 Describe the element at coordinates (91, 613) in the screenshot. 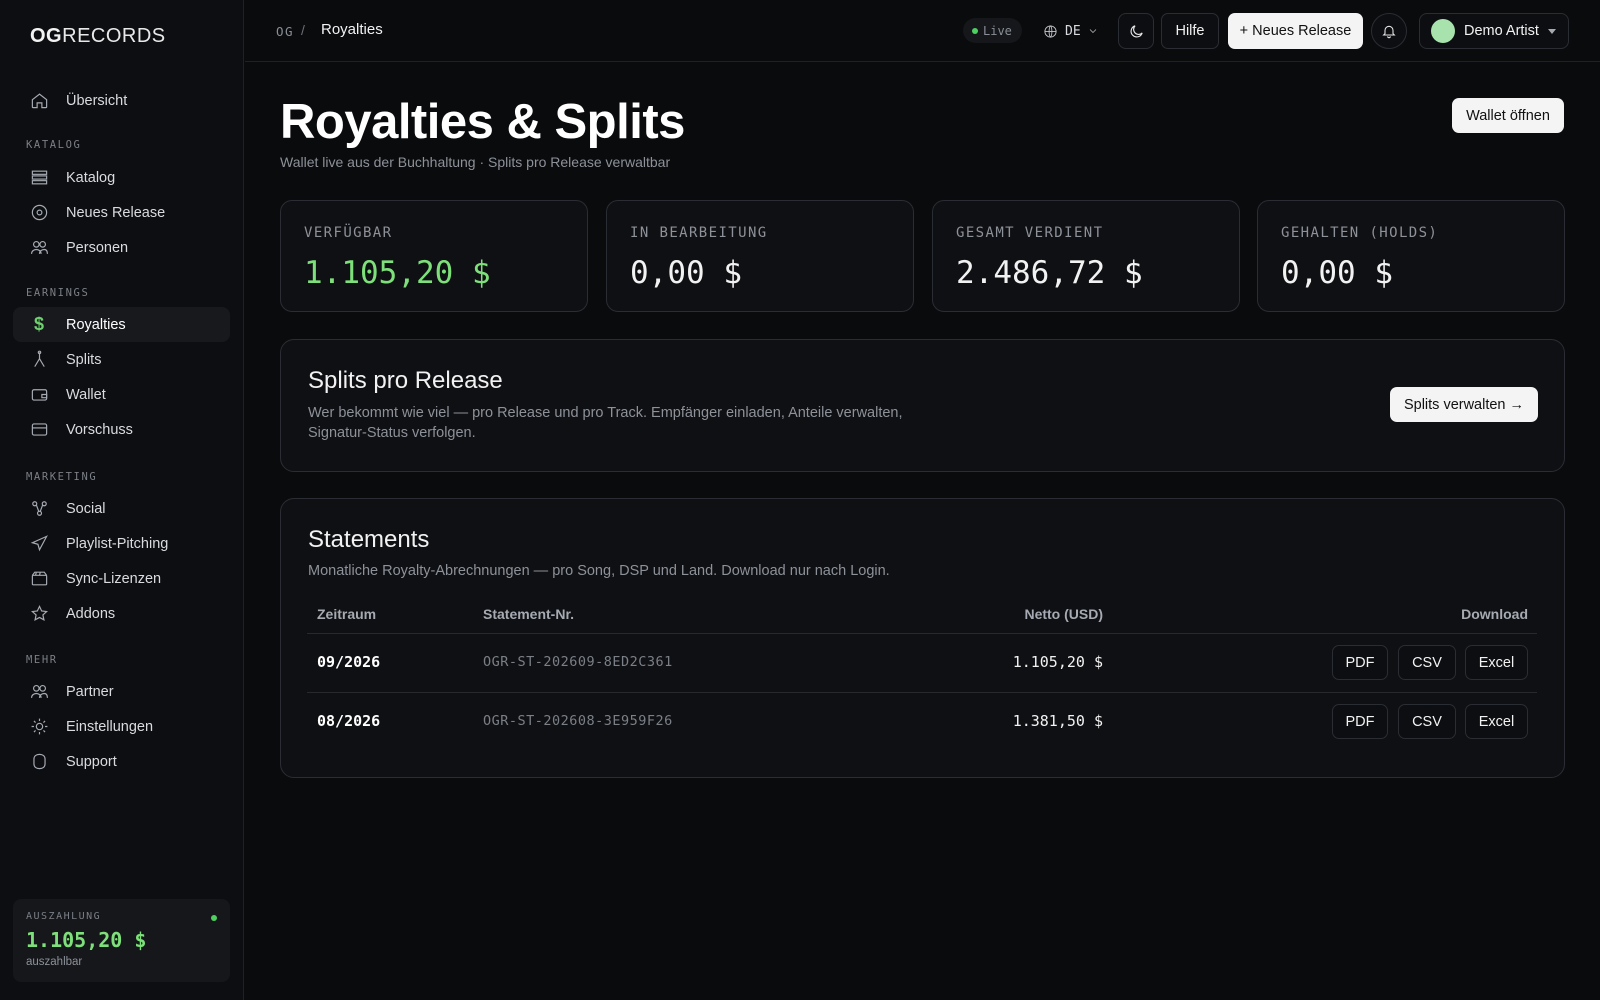

I see `sidebar-item-label: Addons` at that location.